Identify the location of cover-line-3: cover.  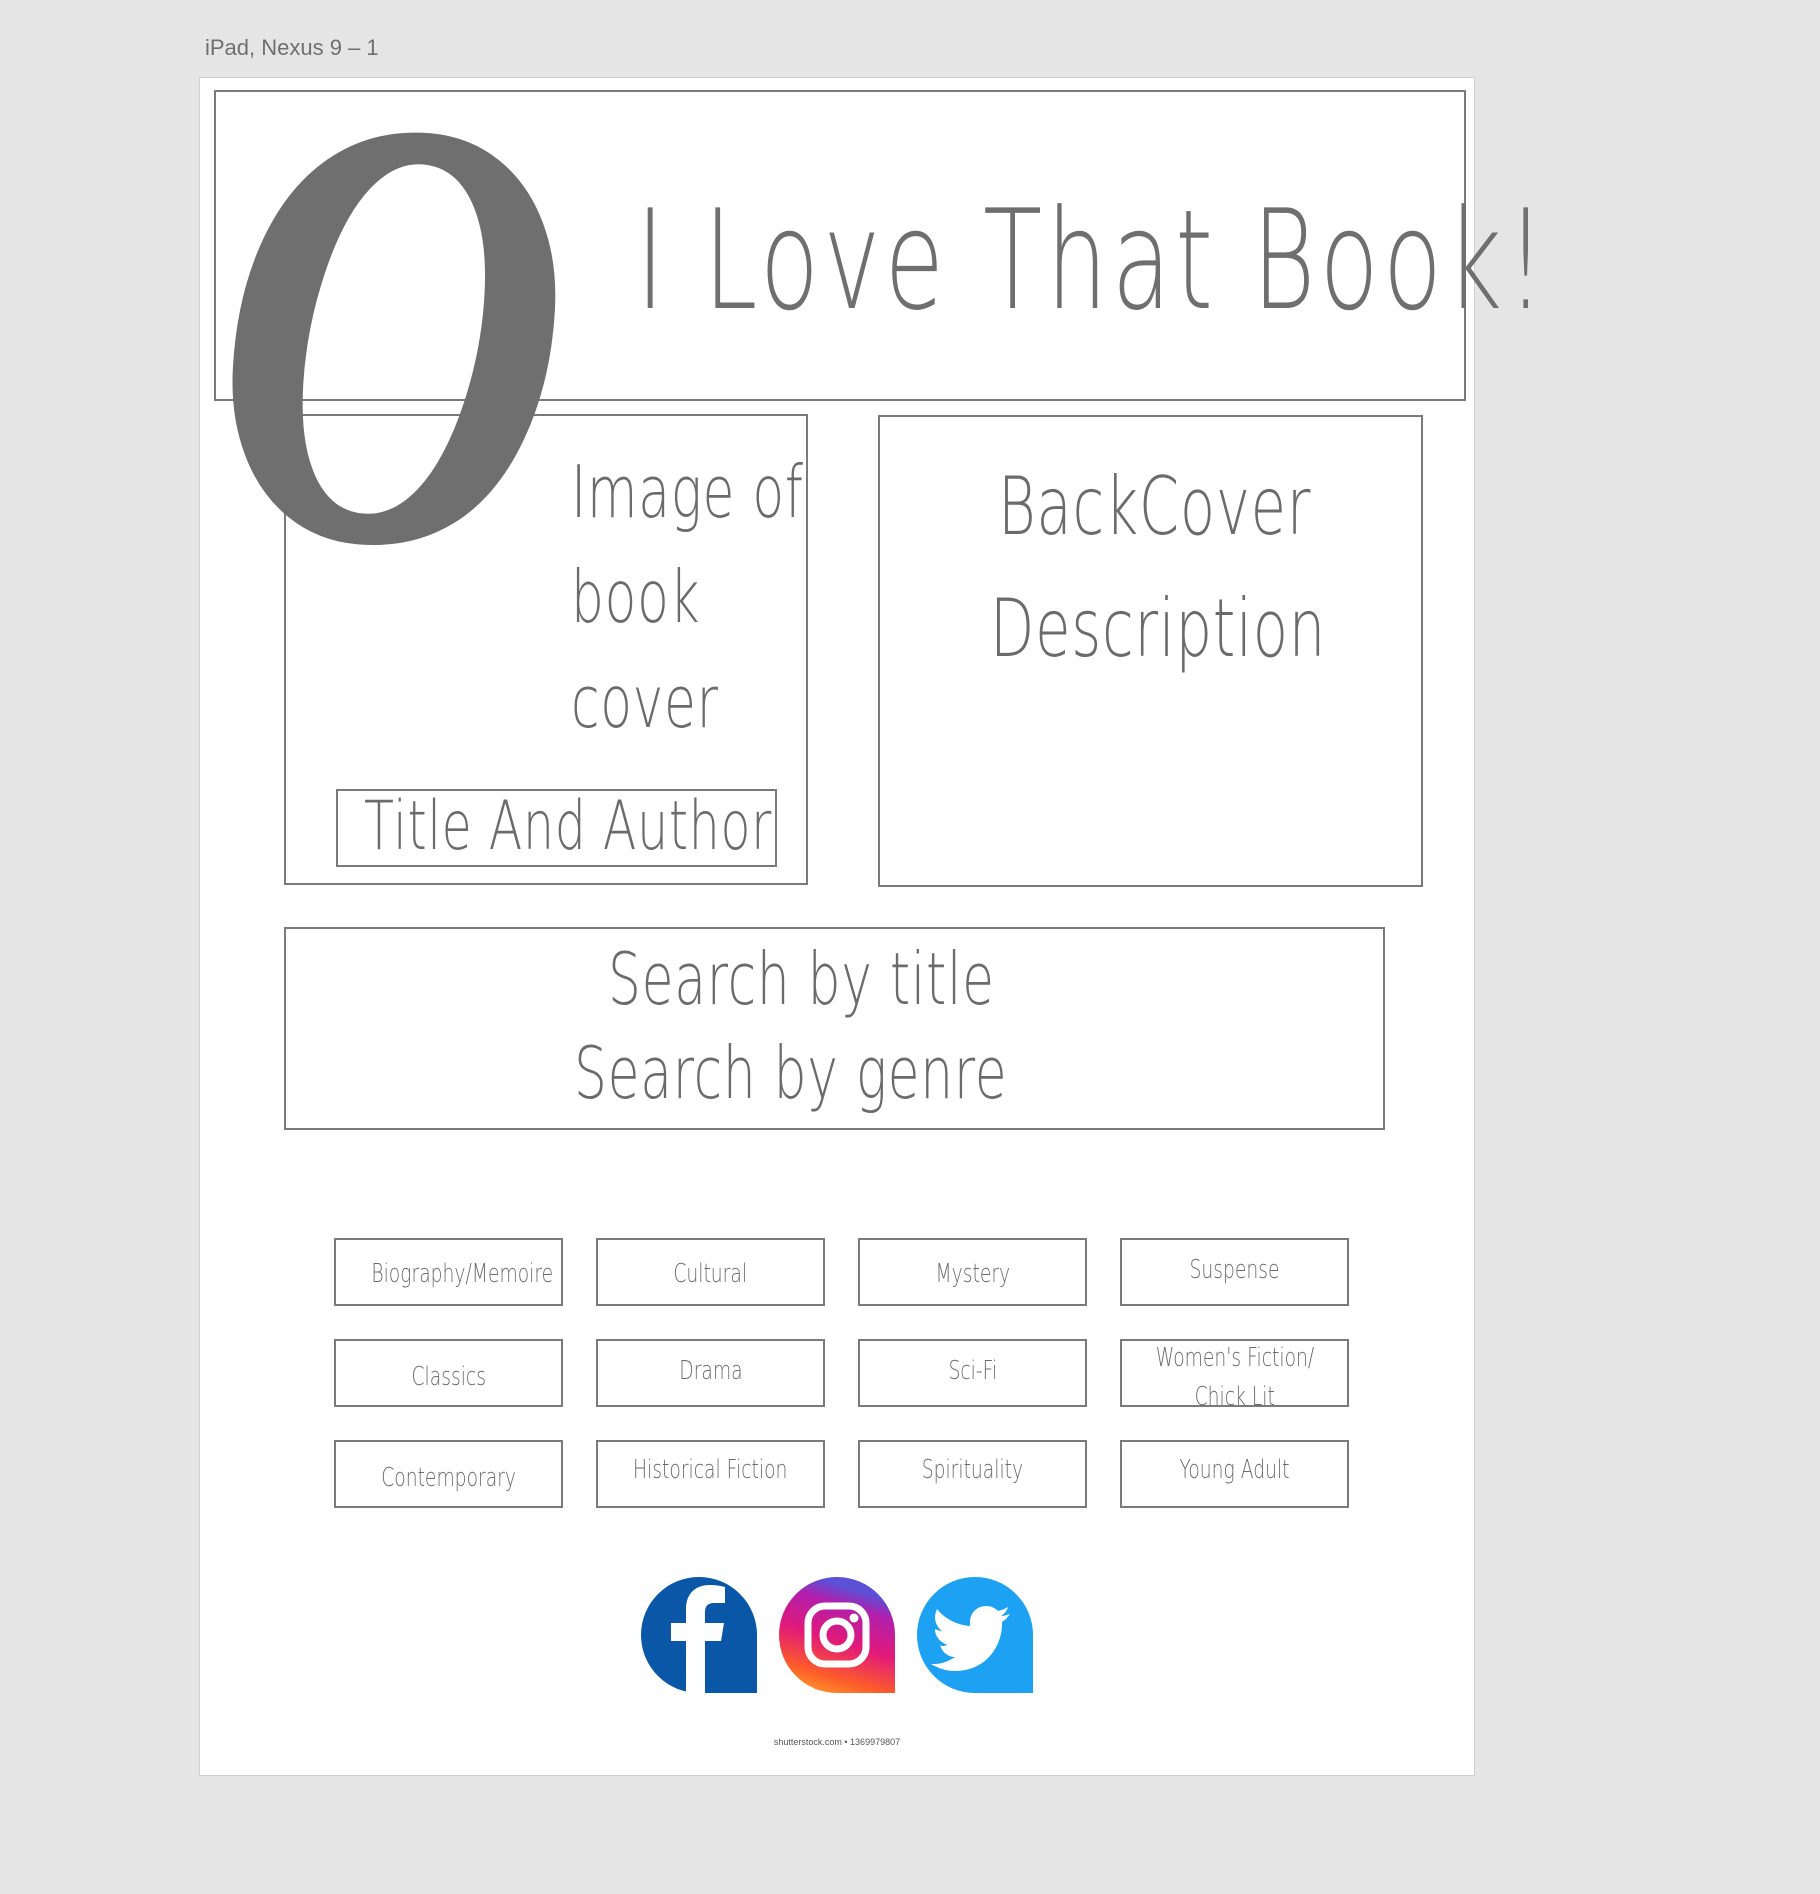
(645, 702).